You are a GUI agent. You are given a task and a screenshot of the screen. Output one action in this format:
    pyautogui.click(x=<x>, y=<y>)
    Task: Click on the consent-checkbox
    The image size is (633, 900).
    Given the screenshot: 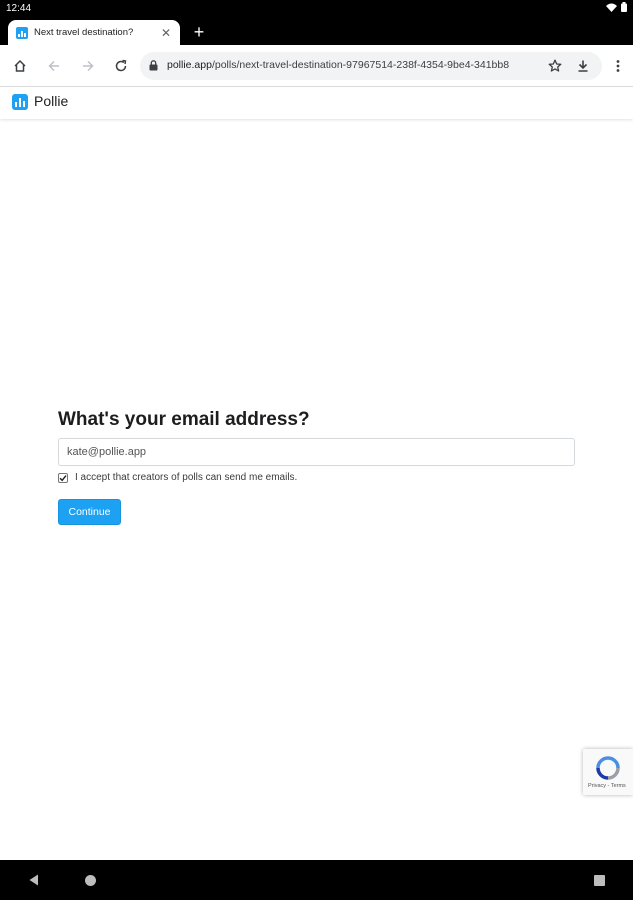 What is the action you would take?
    pyautogui.click(x=63, y=477)
    